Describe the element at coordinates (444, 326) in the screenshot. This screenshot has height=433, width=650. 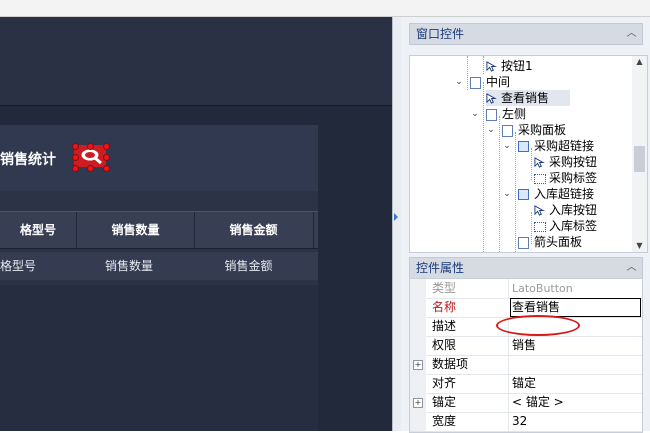
I see `property-key: 描述` at that location.